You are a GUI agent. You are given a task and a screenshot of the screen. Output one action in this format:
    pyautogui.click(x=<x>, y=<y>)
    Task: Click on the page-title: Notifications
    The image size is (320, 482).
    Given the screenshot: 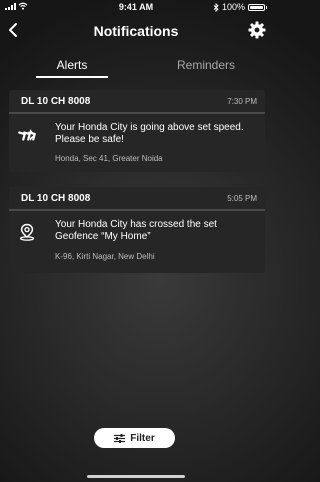 What is the action you would take?
    pyautogui.click(x=136, y=31)
    